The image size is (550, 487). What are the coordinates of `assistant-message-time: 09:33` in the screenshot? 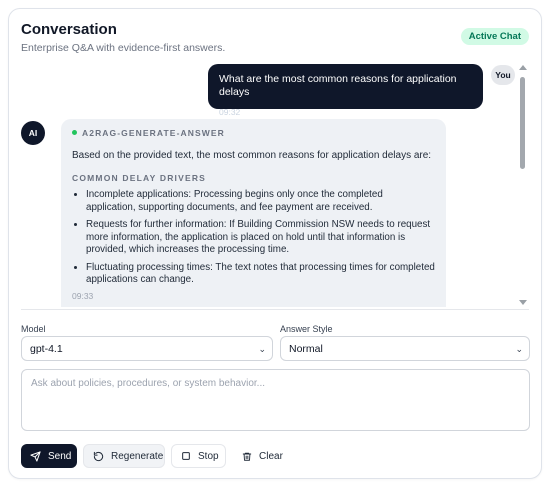 It's located at (83, 295).